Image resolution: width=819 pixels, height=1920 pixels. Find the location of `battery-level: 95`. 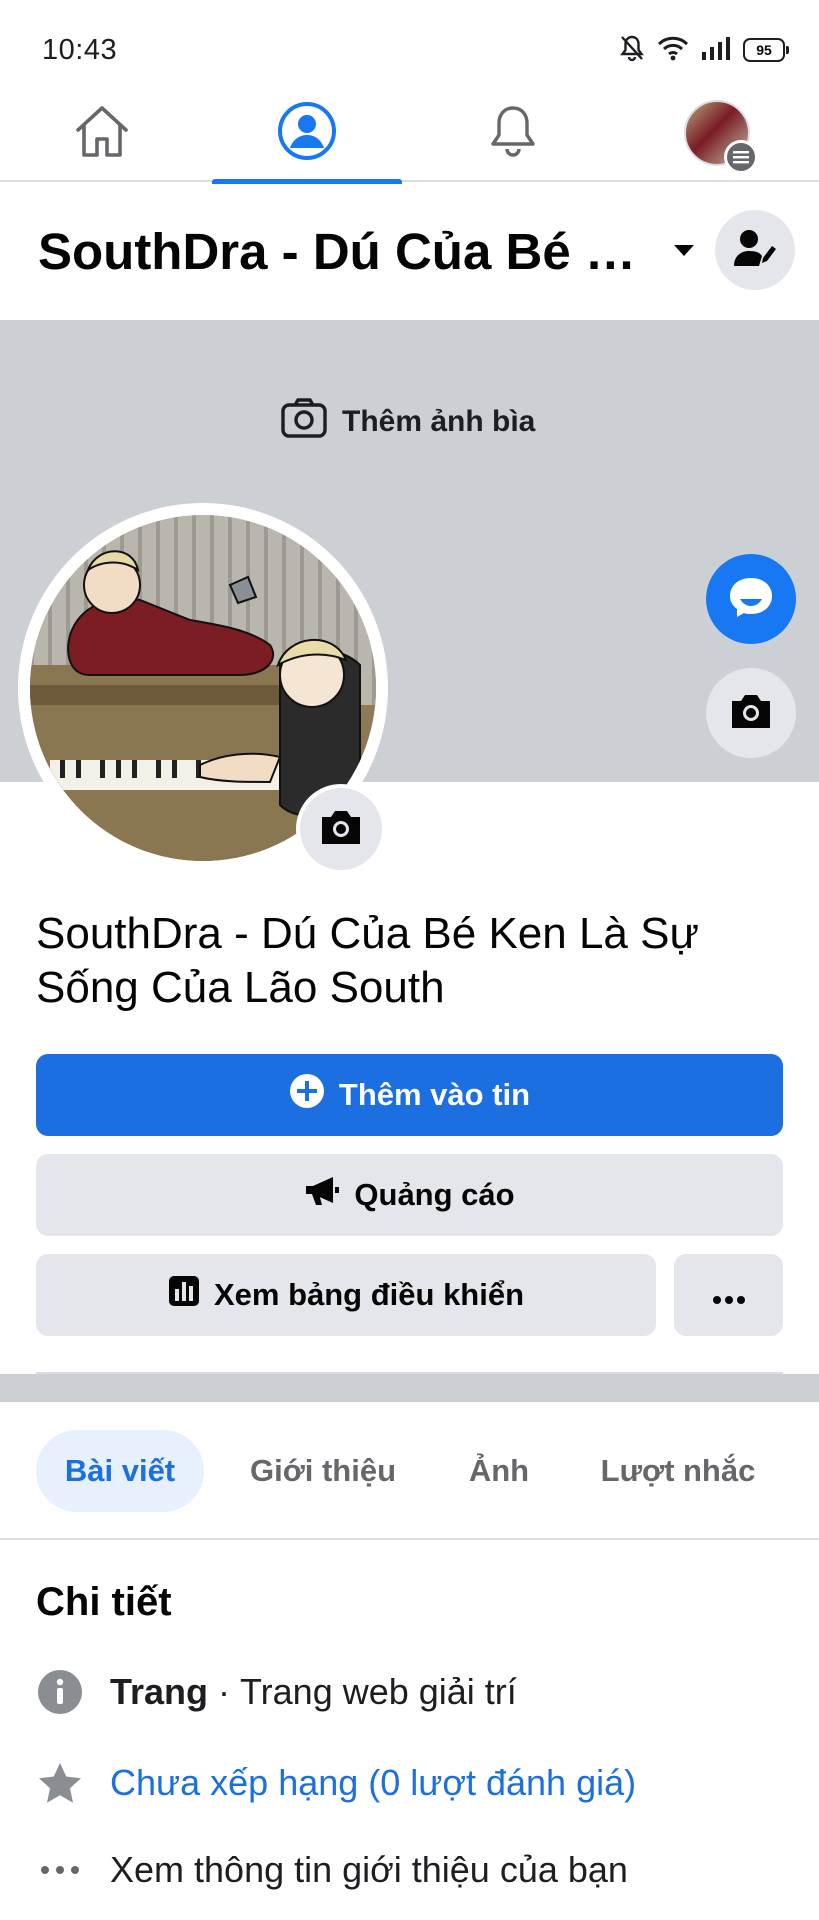

battery-level: 95 is located at coordinates (764, 50).